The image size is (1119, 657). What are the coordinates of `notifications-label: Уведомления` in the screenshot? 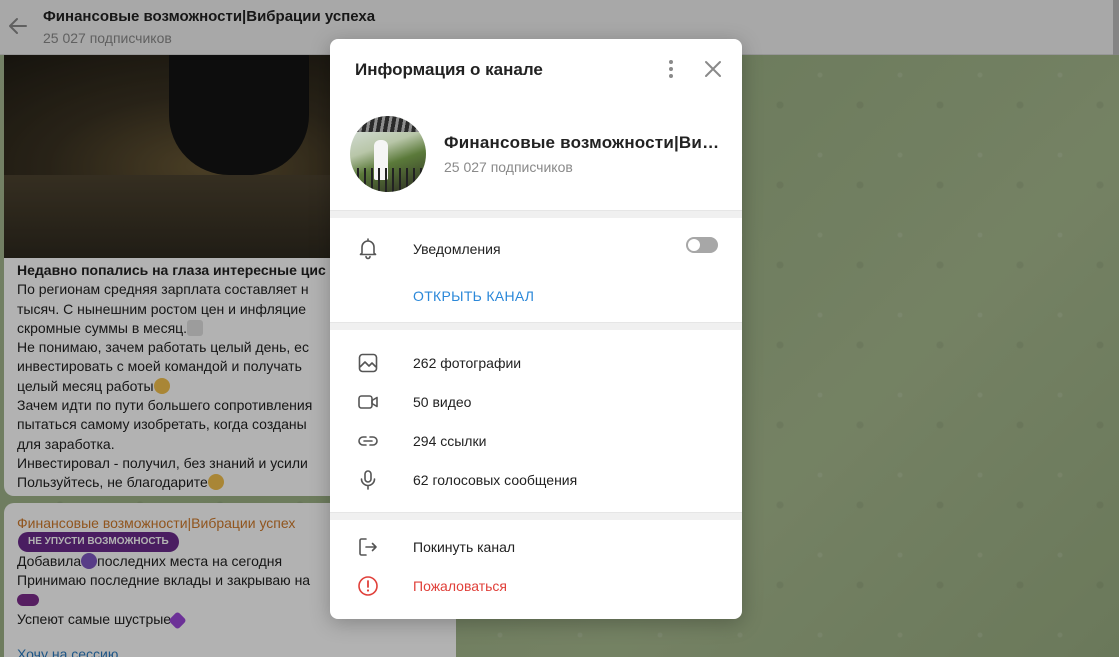 It's located at (457, 249).